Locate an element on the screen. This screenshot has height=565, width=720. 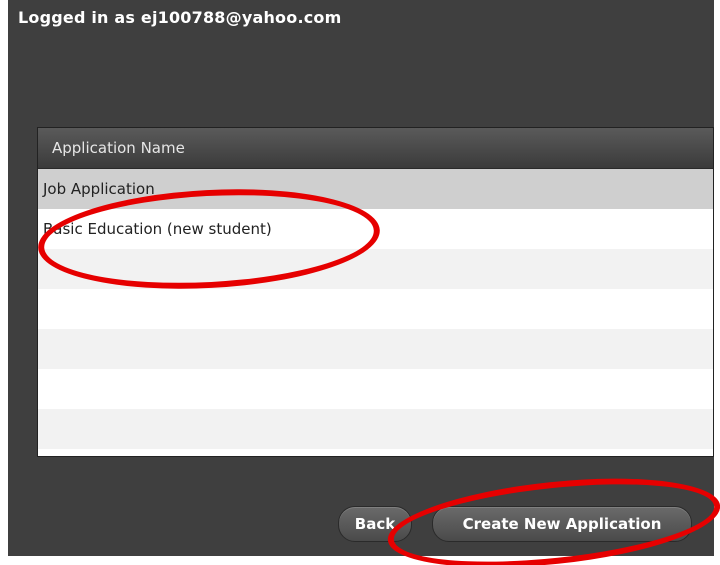
column-header-application-name: Application Name is located at coordinates (375, 148).